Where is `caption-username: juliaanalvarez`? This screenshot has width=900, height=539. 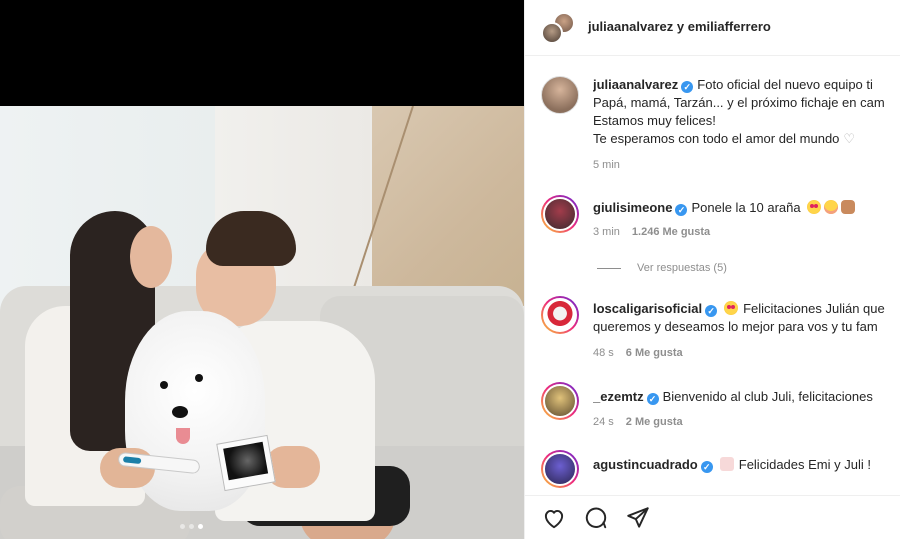 caption-username: juliaanalvarez is located at coordinates (635, 84).